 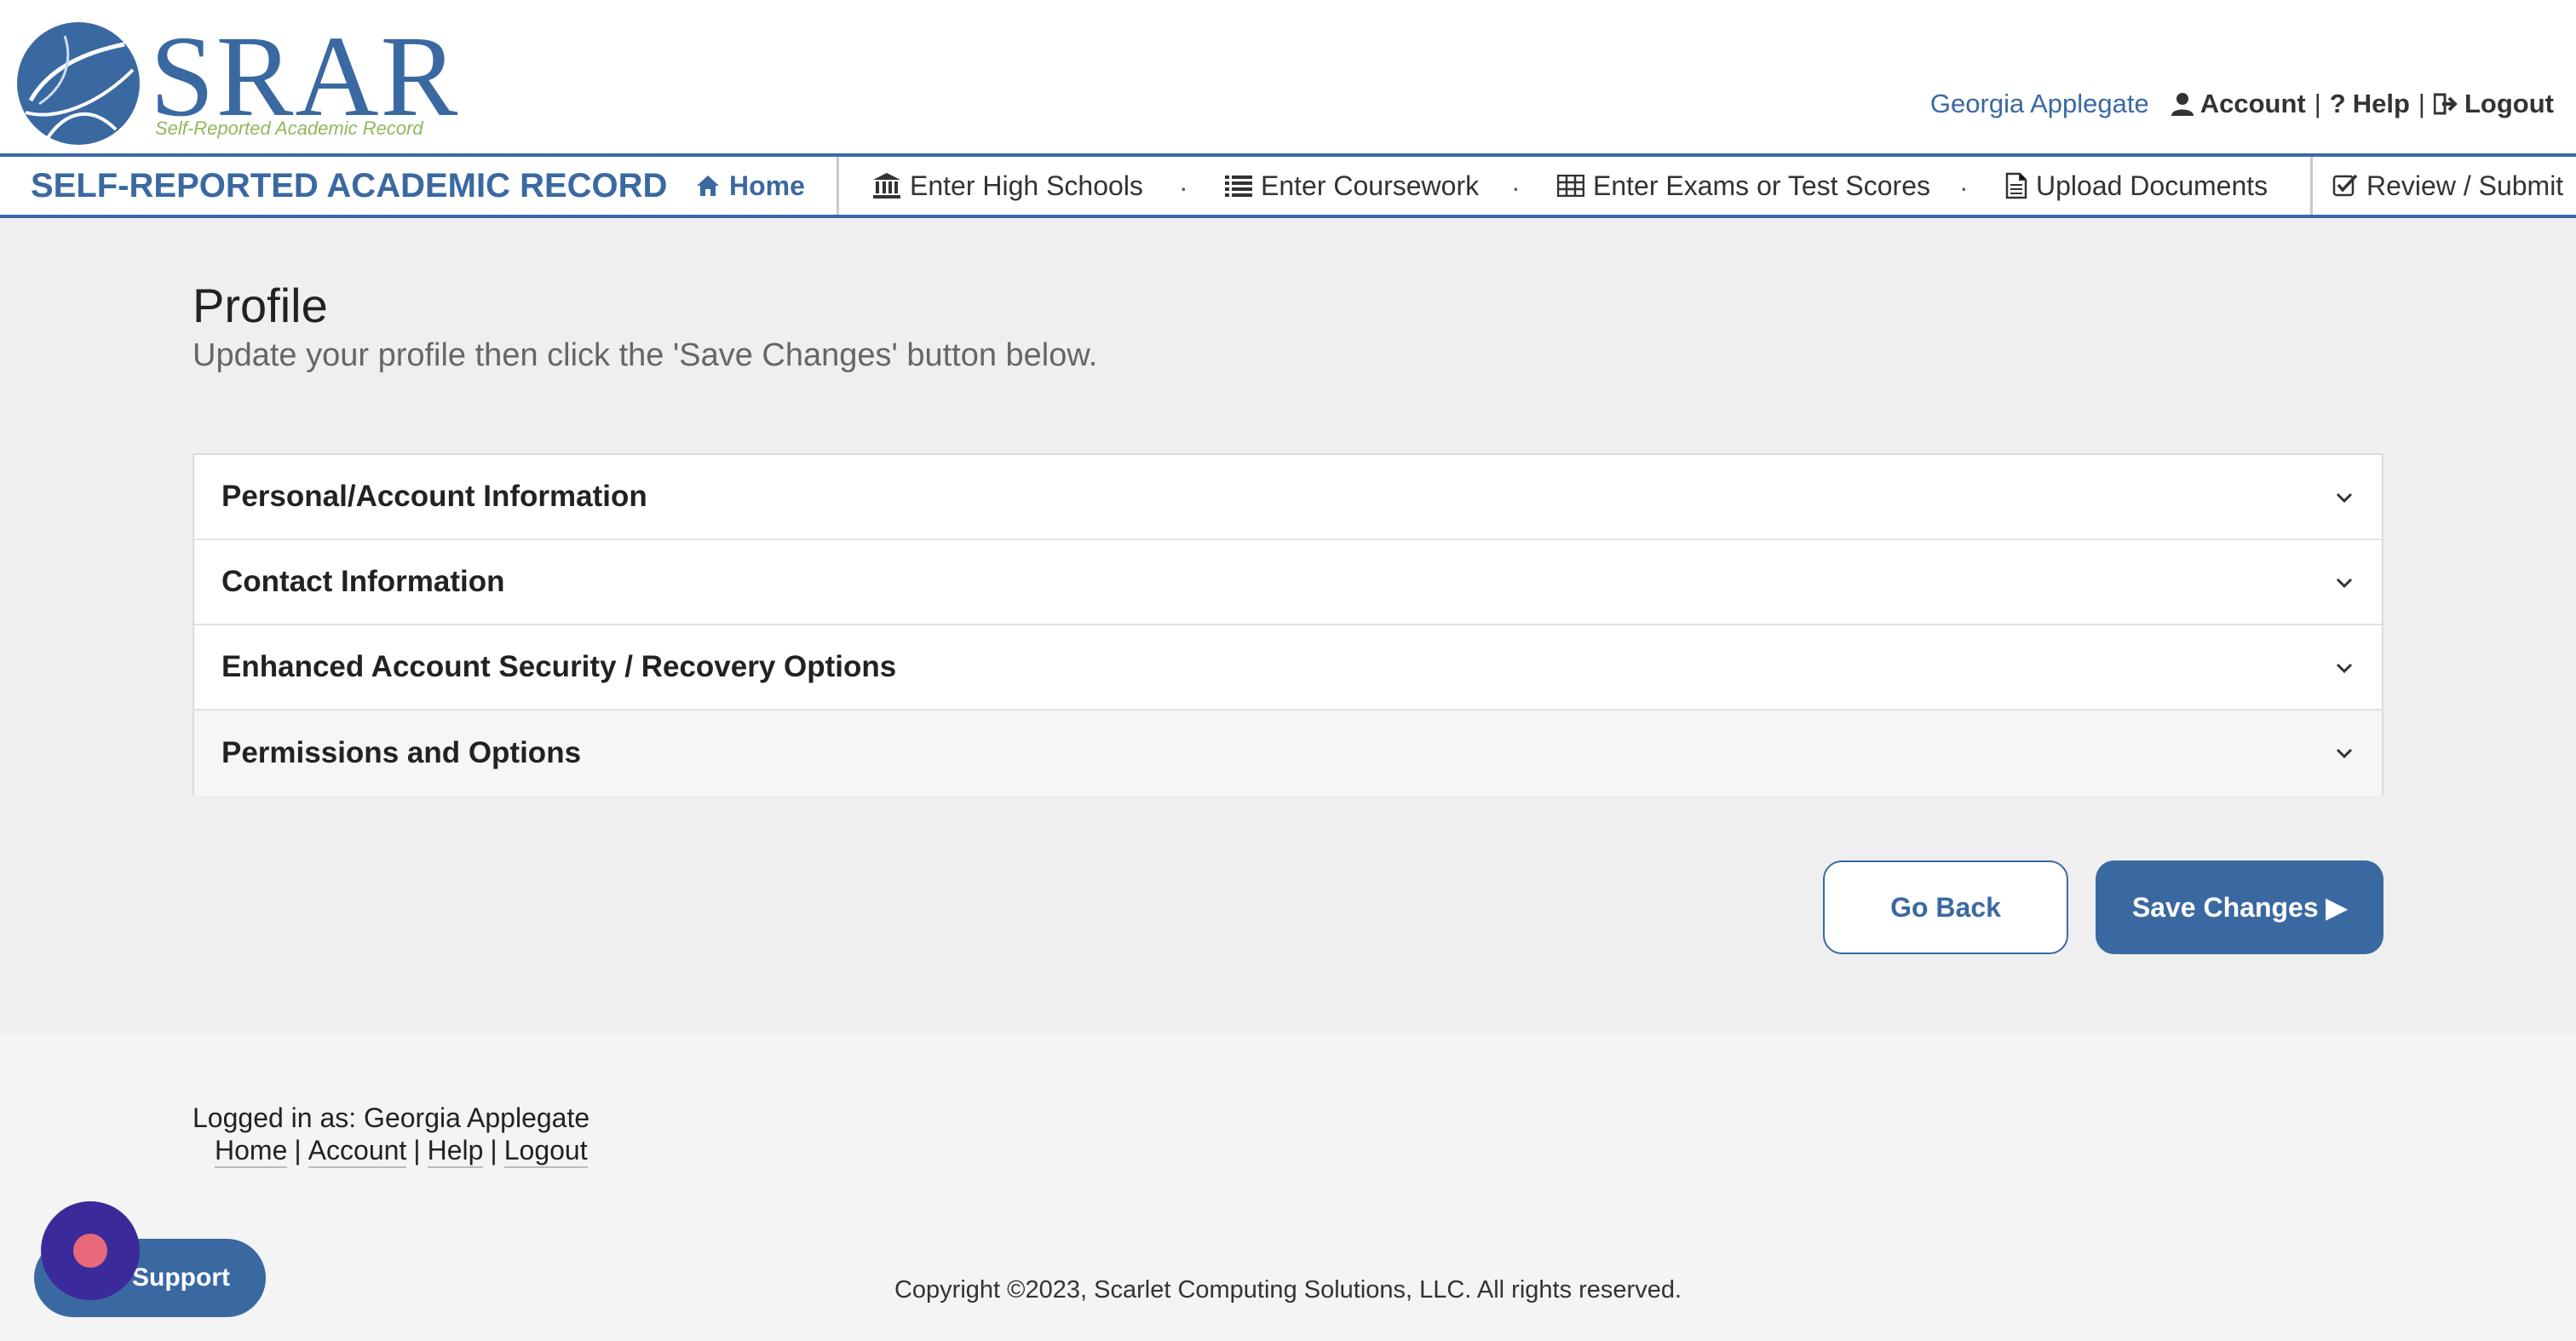 I want to click on go-back-button: Go Back, so click(x=1945, y=907).